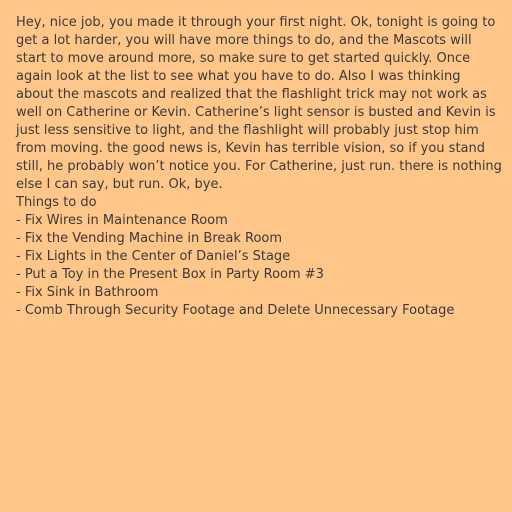 The height and width of the screenshot is (512, 512). What do you see at coordinates (122, 220) in the screenshot?
I see `todo-item-fix-wires: - Fix Wires in Maintenance Room` at bounding box center [122, 220].